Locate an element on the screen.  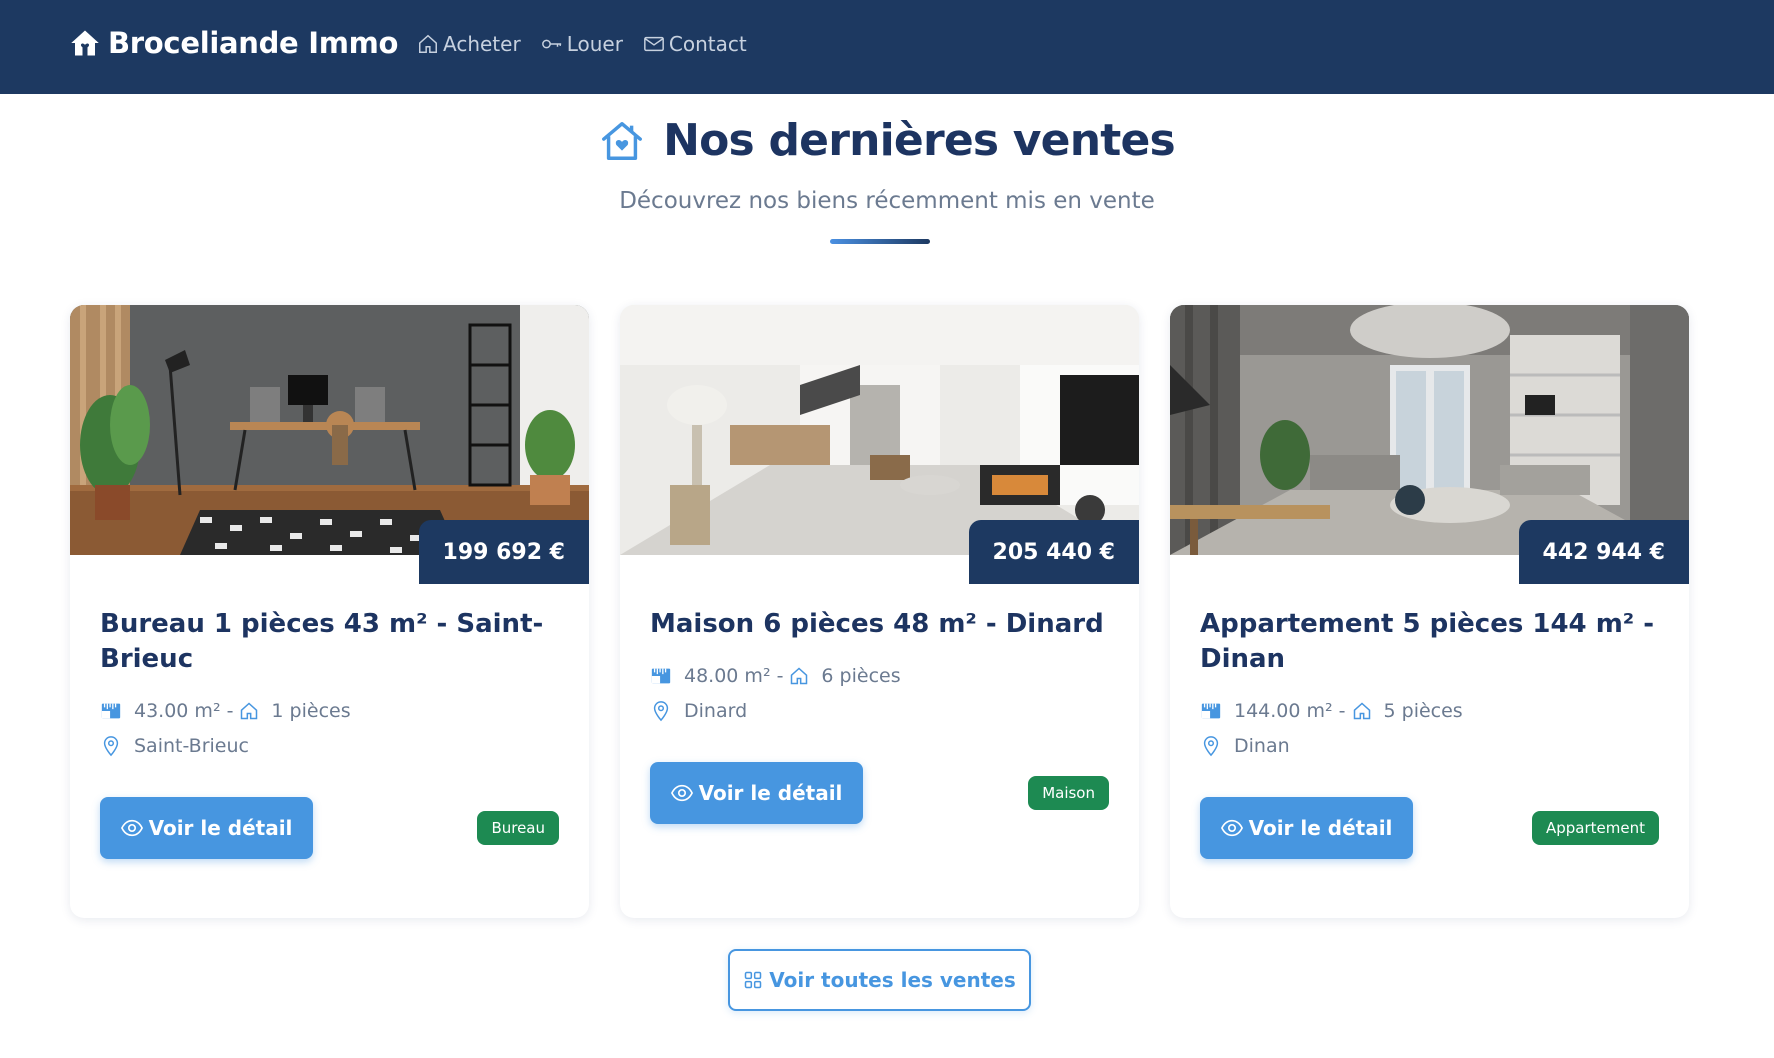
type-badge: Maison is located at coordinates (1068, 793).